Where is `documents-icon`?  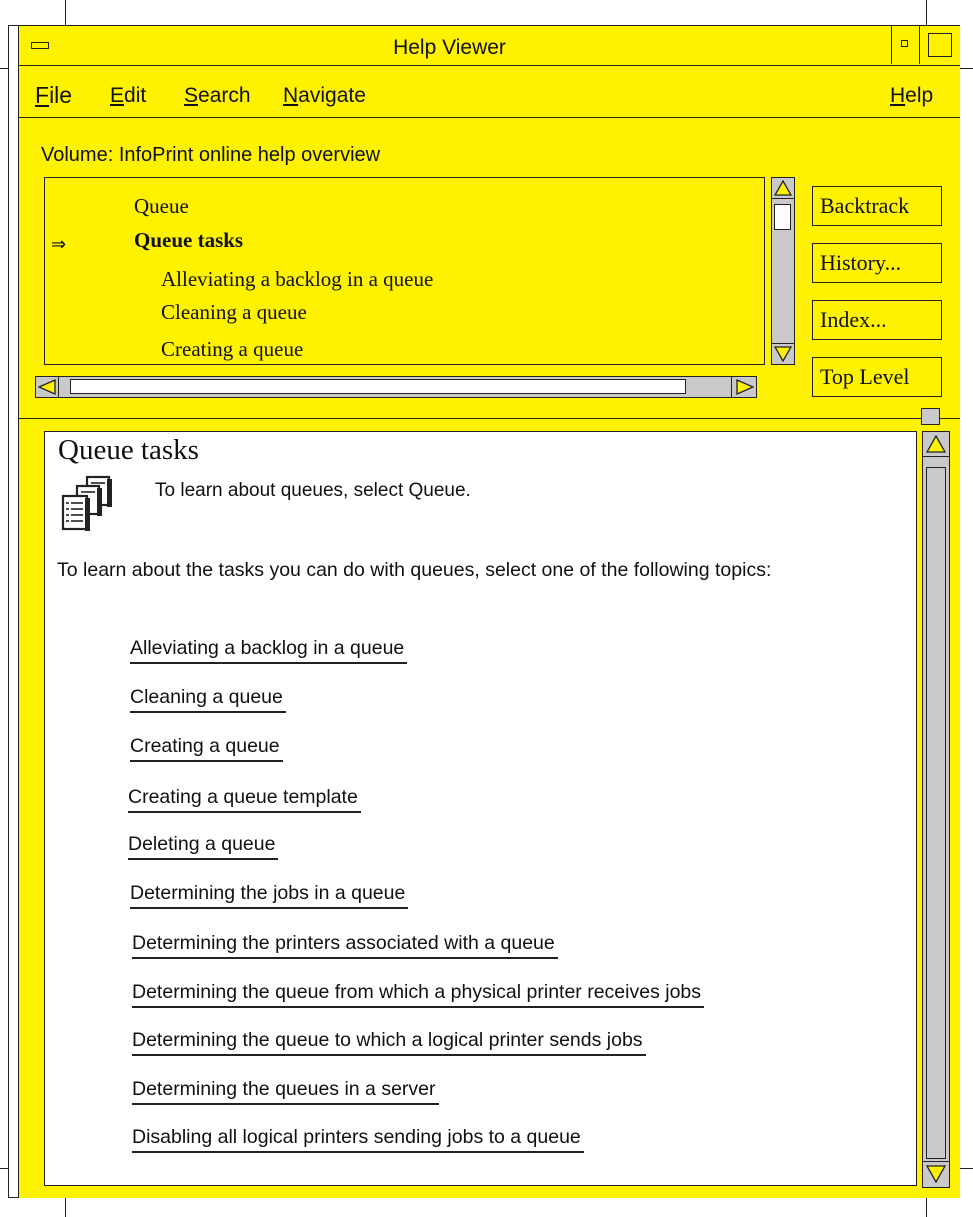 documents-icon is located at coordinates (86, 503).